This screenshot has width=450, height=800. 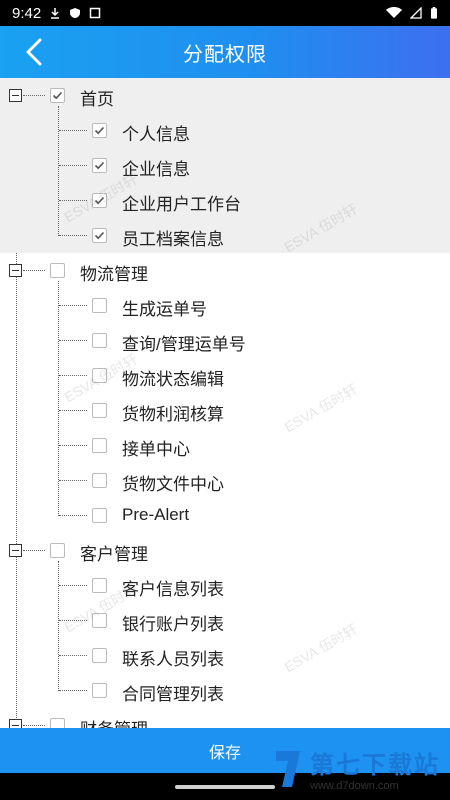 What do you see at coordinates (434, 13) in the screenshot?
I see `battery-icon` at bounding box center [434, 13].